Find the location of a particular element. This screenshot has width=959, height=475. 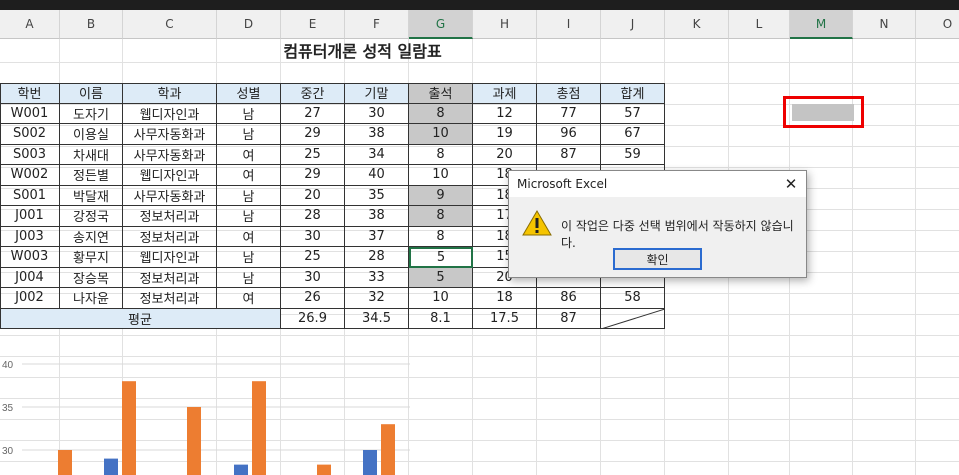

column-header-c: C is located at coordinates (170, 24).